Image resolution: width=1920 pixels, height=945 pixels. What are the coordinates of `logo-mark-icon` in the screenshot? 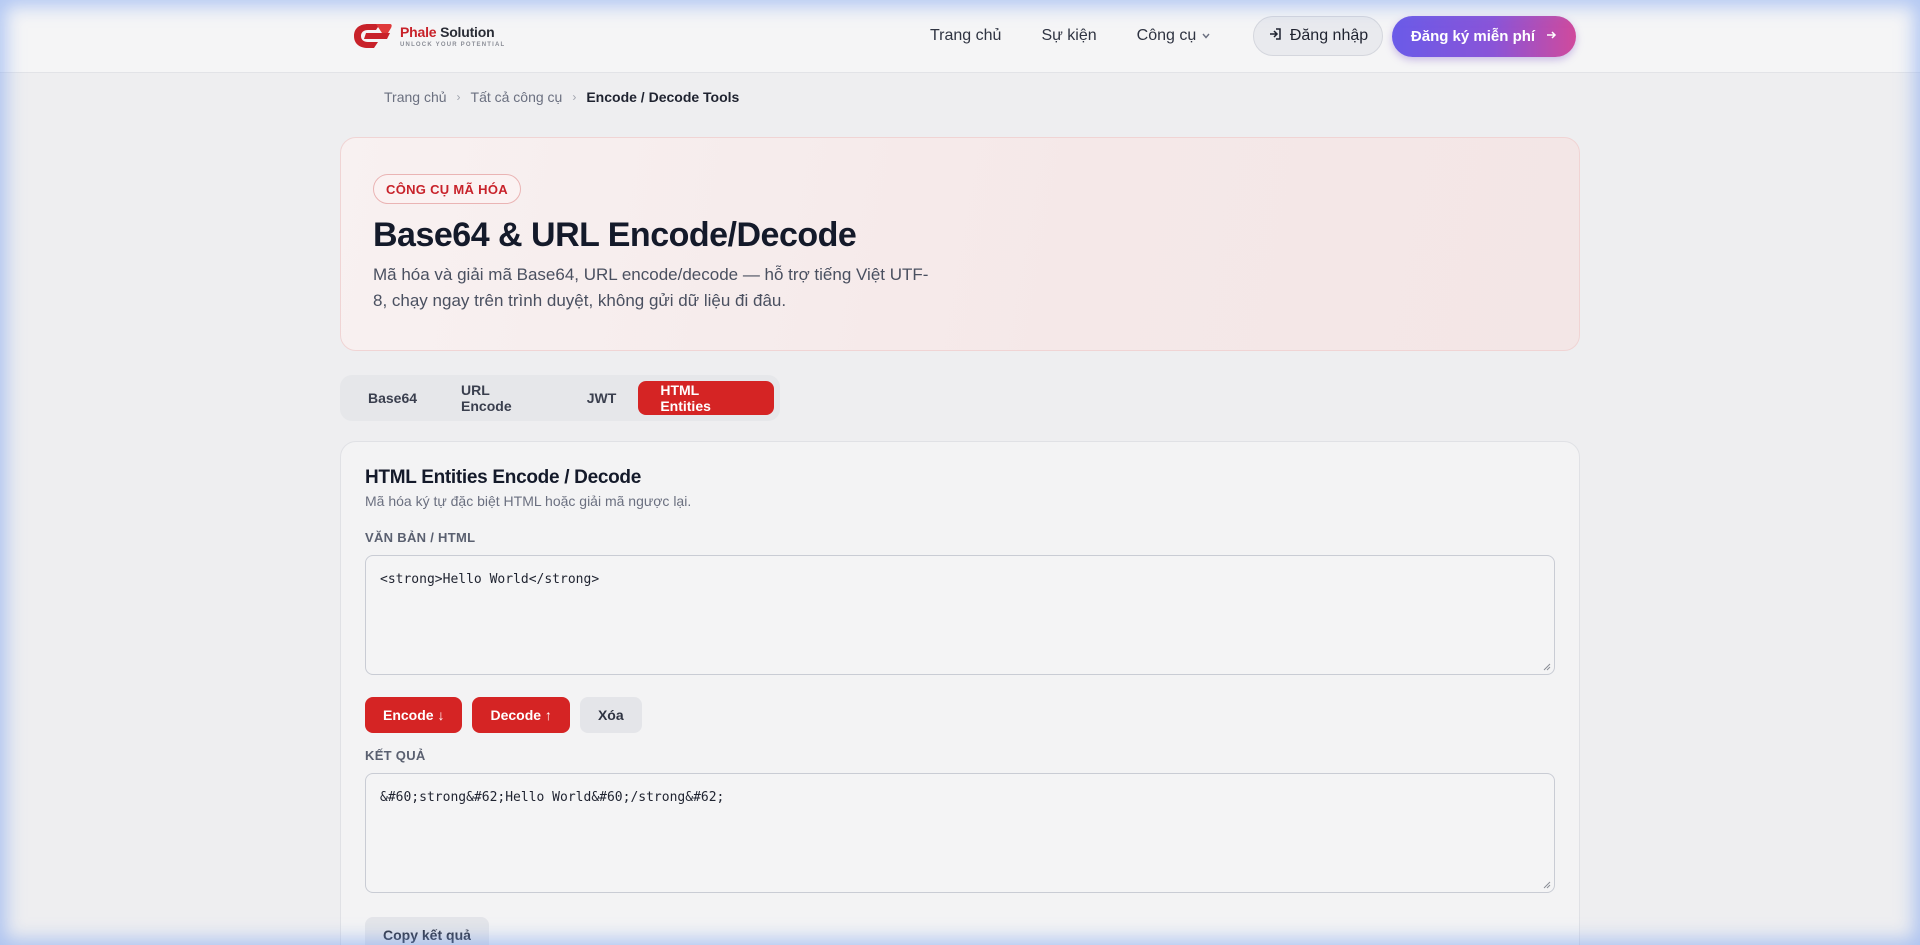 It's located at (373, 36).